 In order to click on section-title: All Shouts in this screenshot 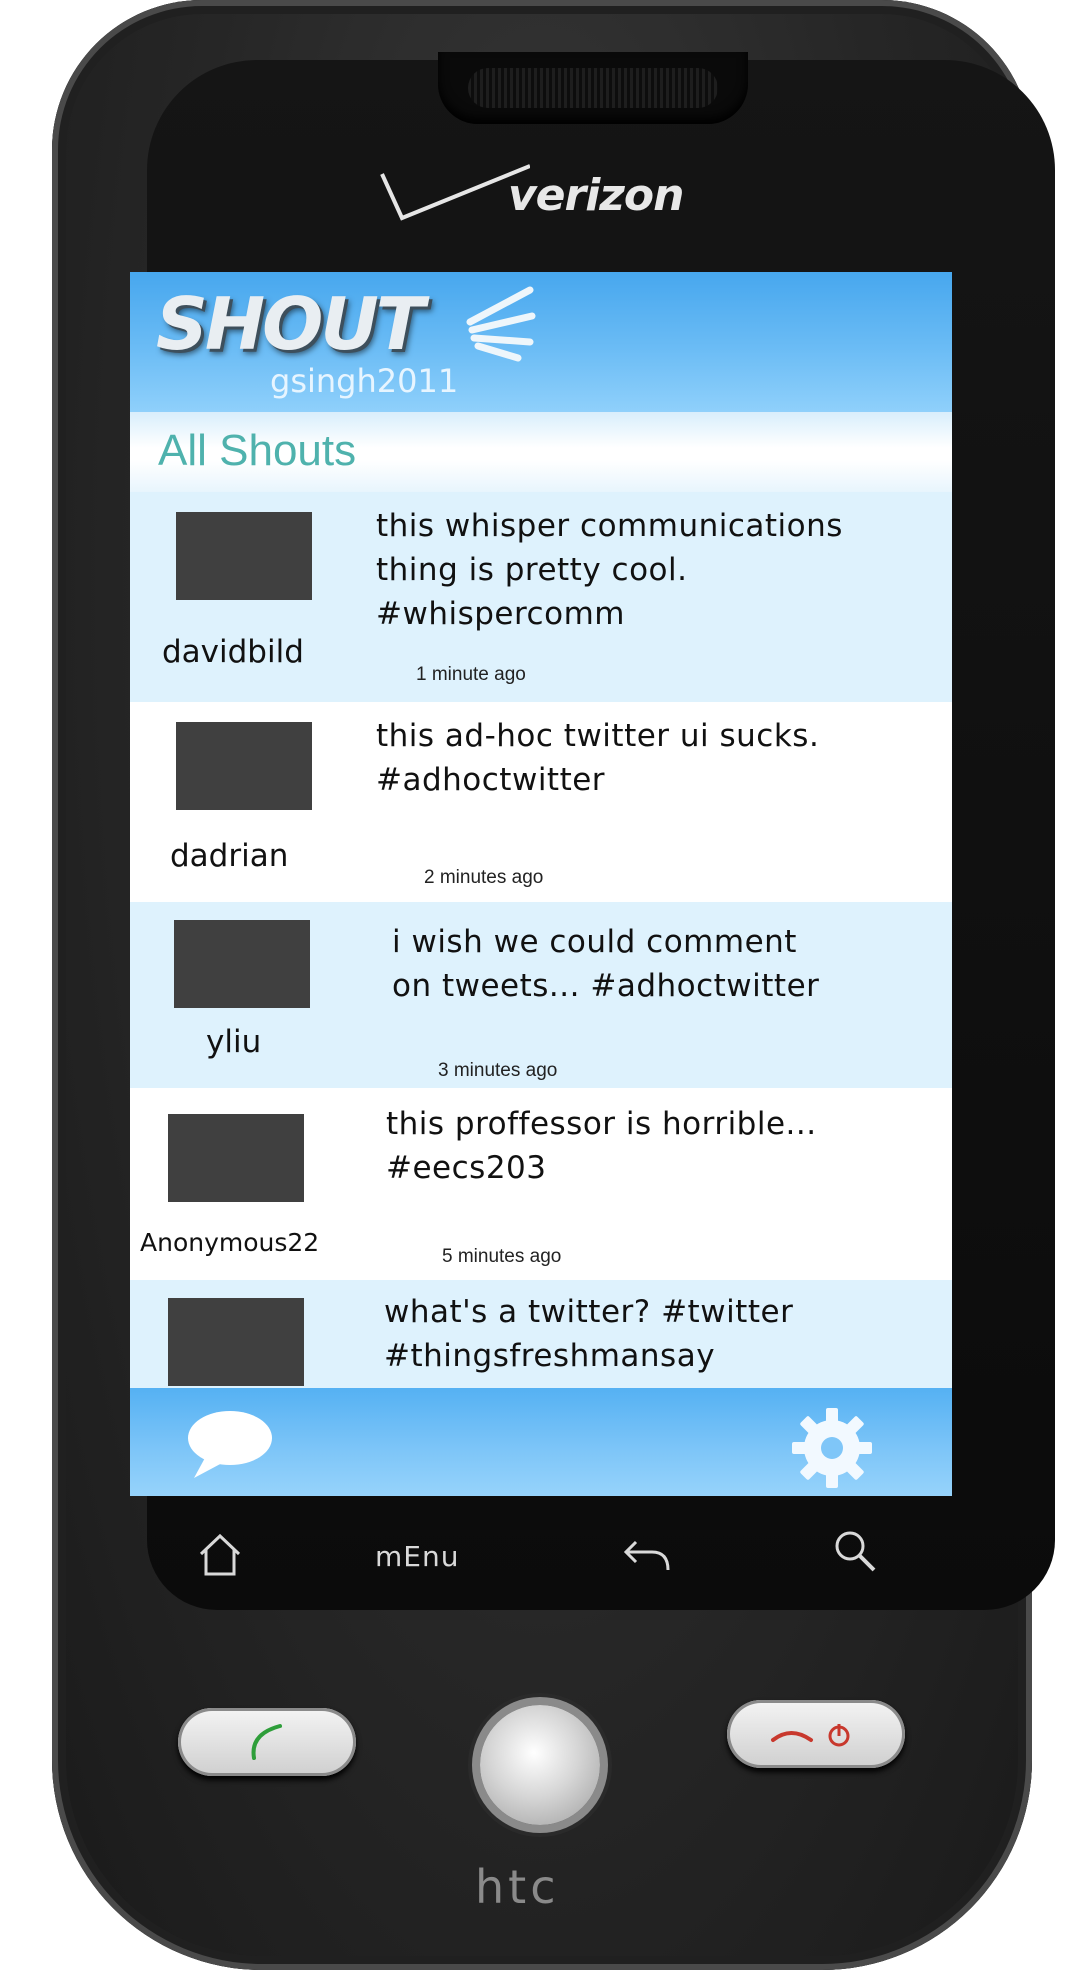, I will do `click(257, 450)`.